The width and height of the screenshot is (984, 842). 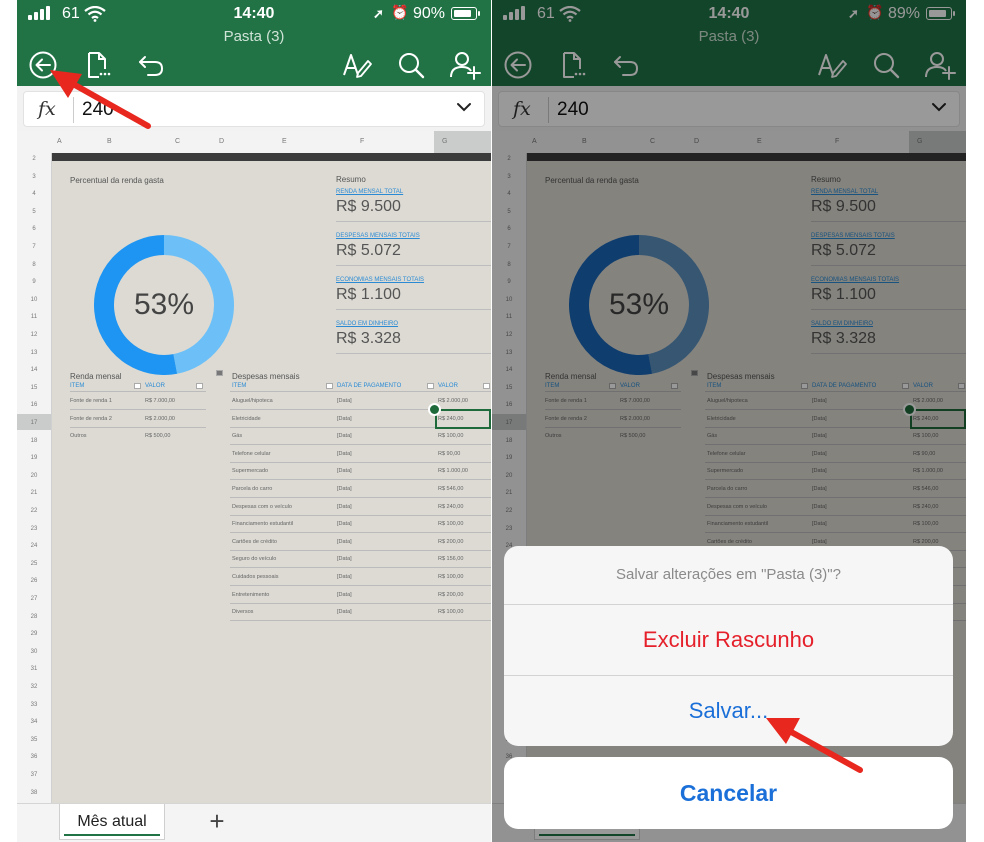 I want to click on row-header: 24, so click(x=34, y=546).